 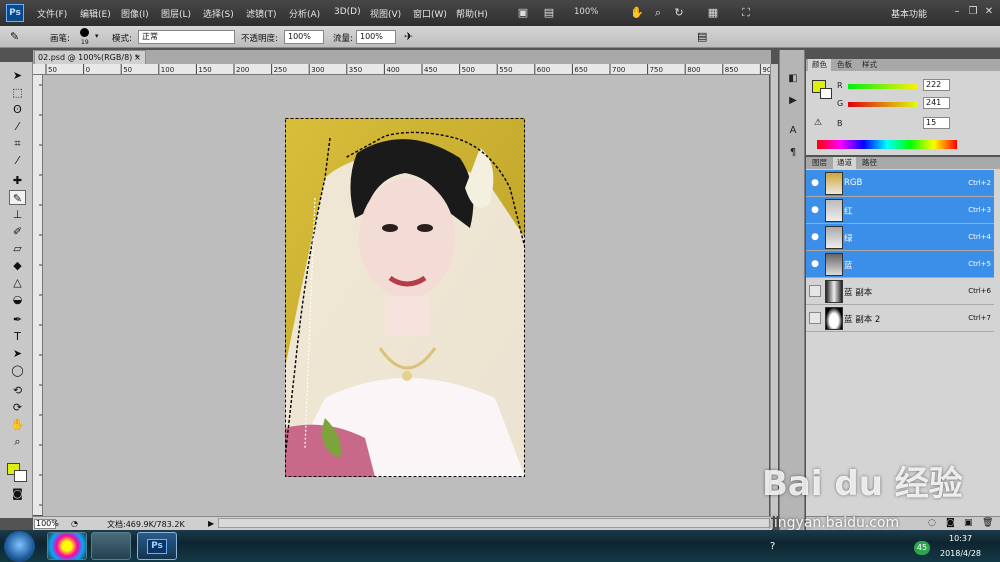 What do you see at coordinates (793, 153) in the screenshot?
I see `paragraph-icon: ¶` at bounding box center [793, 153].